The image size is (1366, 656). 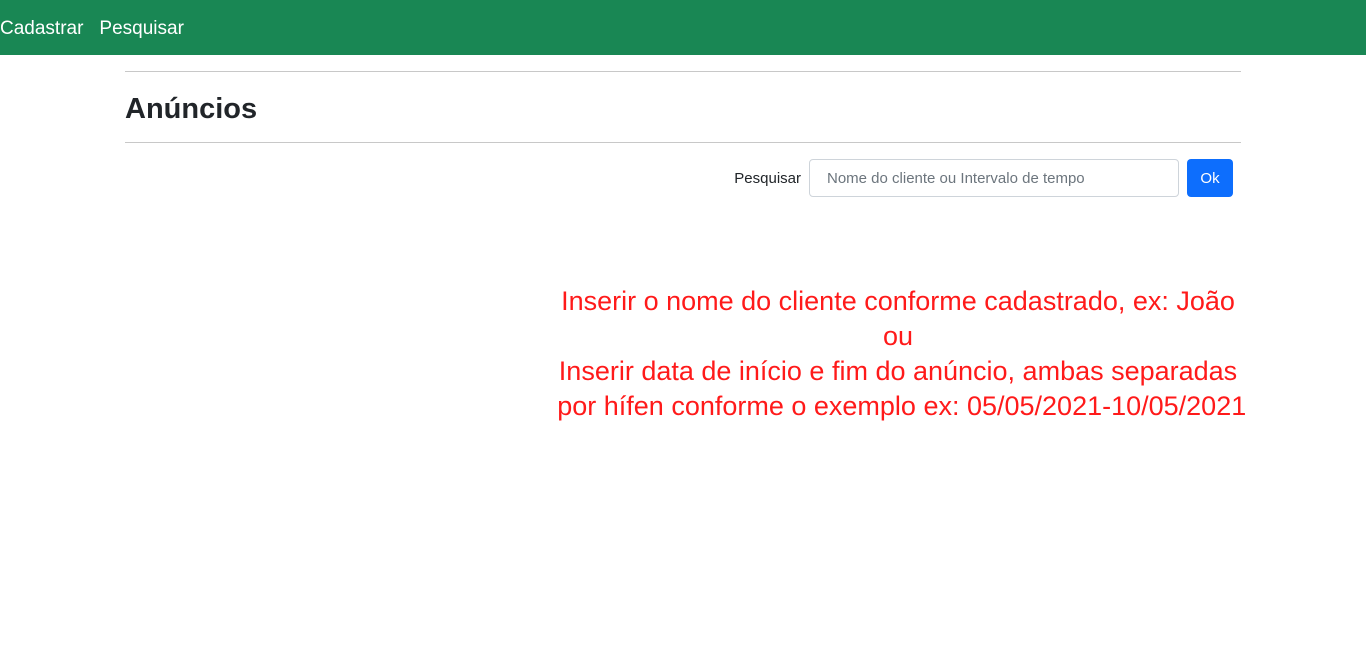 I want to click on ok-button: Ok, so click(x=1210, y=178).